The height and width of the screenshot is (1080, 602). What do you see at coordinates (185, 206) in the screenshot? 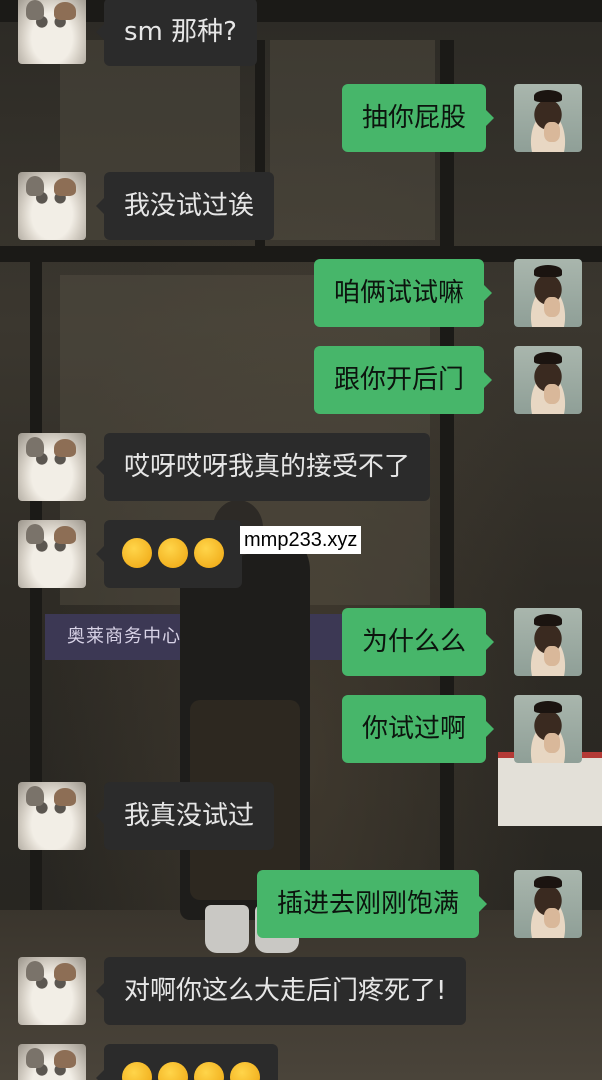
I see `message-bubble-left: 我没试过诶` at bounding box center [185, 206].